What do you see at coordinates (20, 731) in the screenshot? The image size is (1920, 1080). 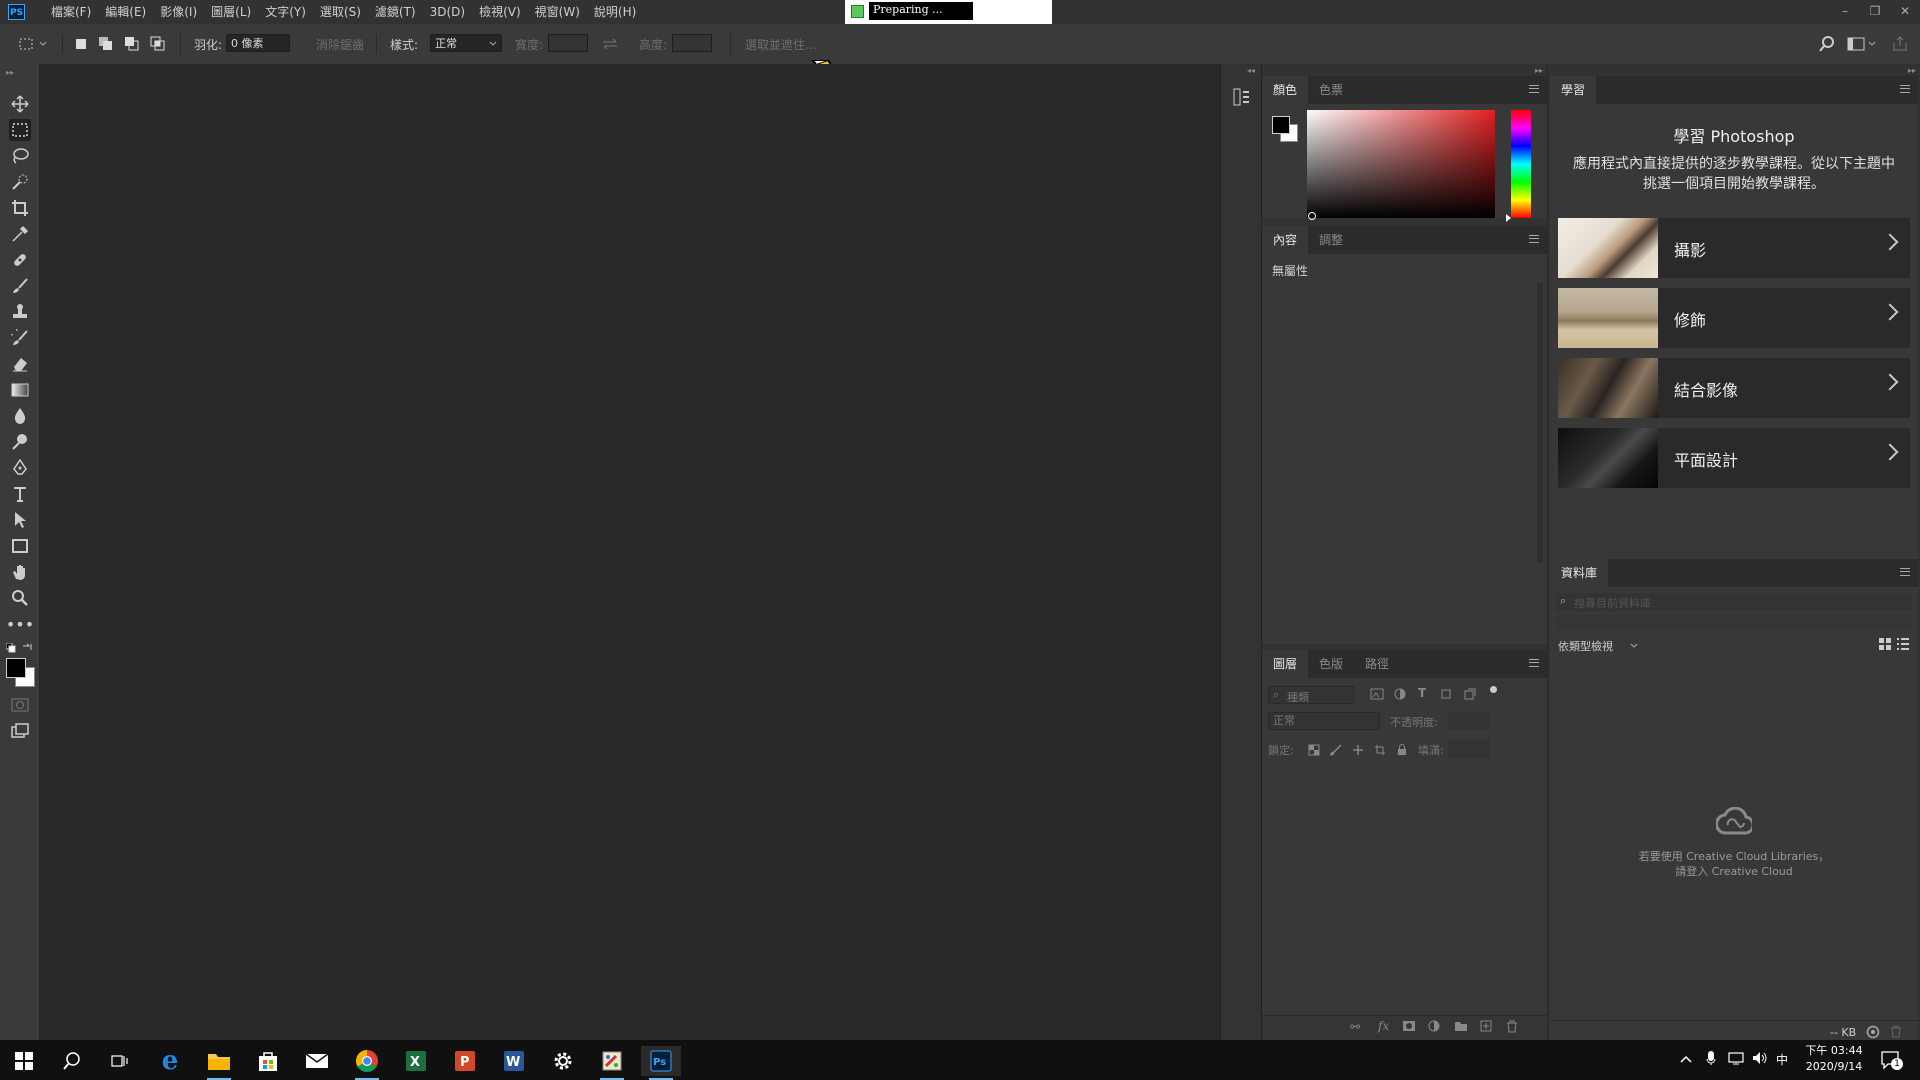 I see `screen-mode-icon` at bounding box center [20, 731].